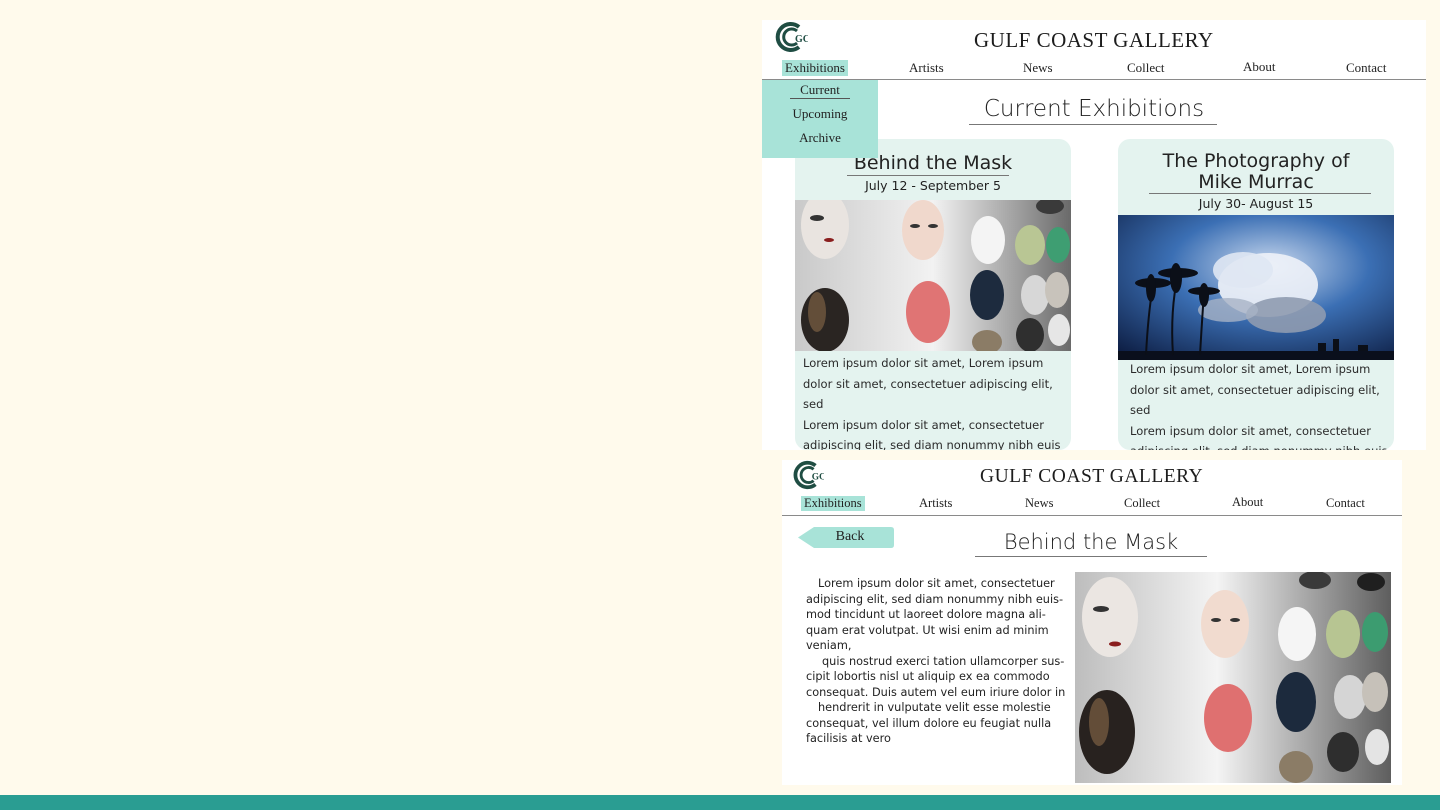  Describe the element at coordinates (829, 645) in the screenshot. I see `description-line: veniam,` at that location.